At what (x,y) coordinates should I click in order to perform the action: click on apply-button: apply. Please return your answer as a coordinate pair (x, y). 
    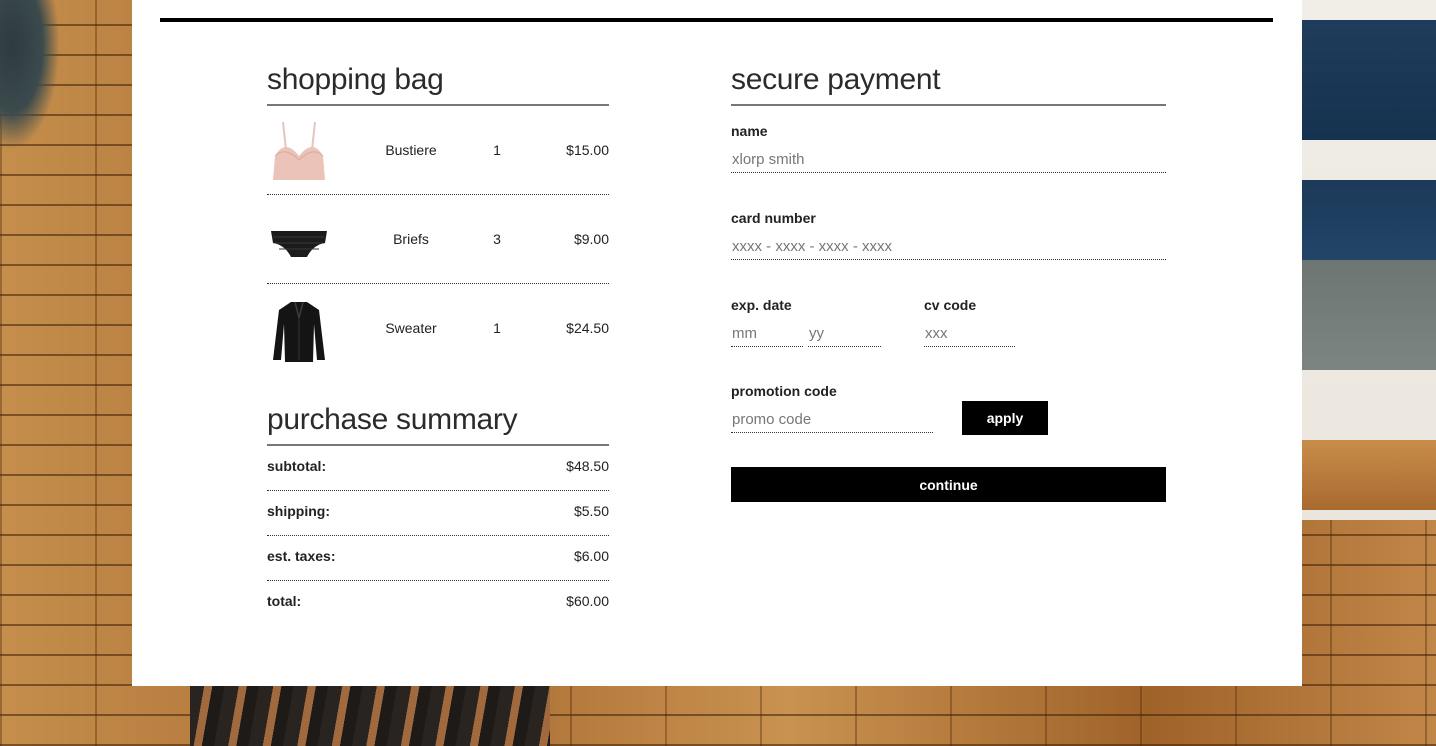
    Looking at the image, I should click on (1005, 418).